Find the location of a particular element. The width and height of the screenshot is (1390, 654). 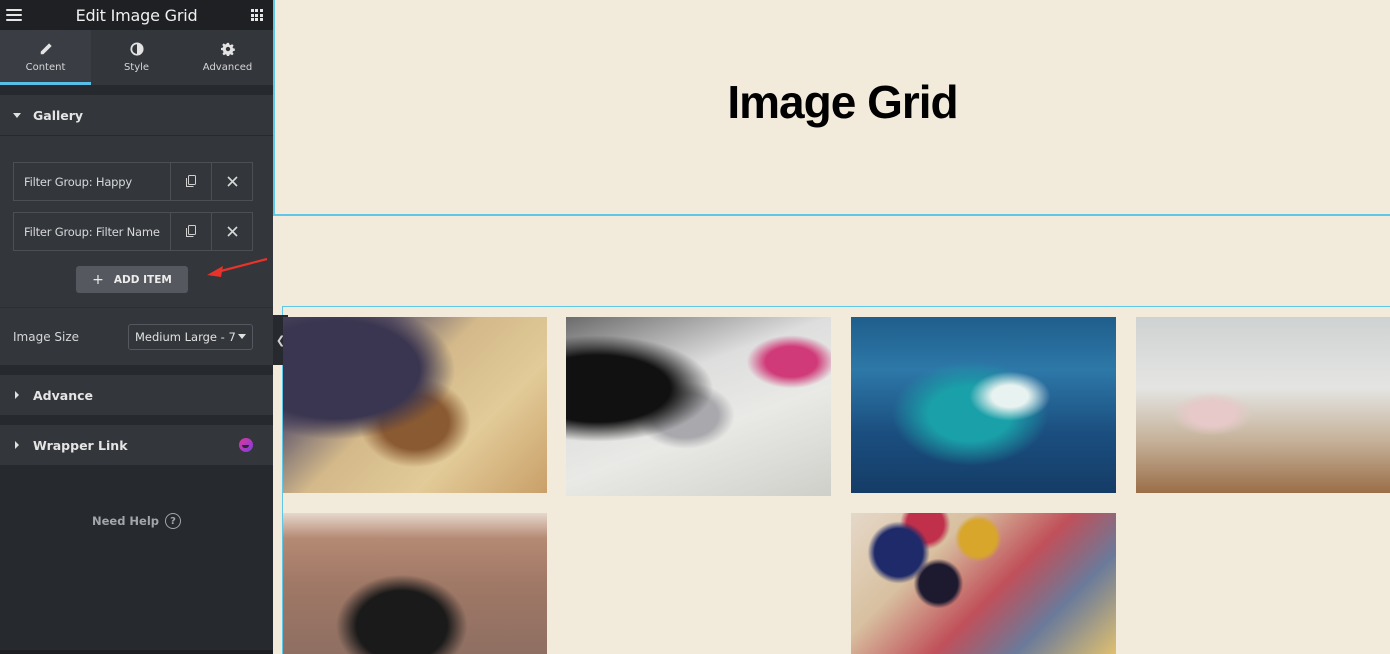

image-size-value: Medium Large - 768 x 0 is located at coordinates (185, 336).